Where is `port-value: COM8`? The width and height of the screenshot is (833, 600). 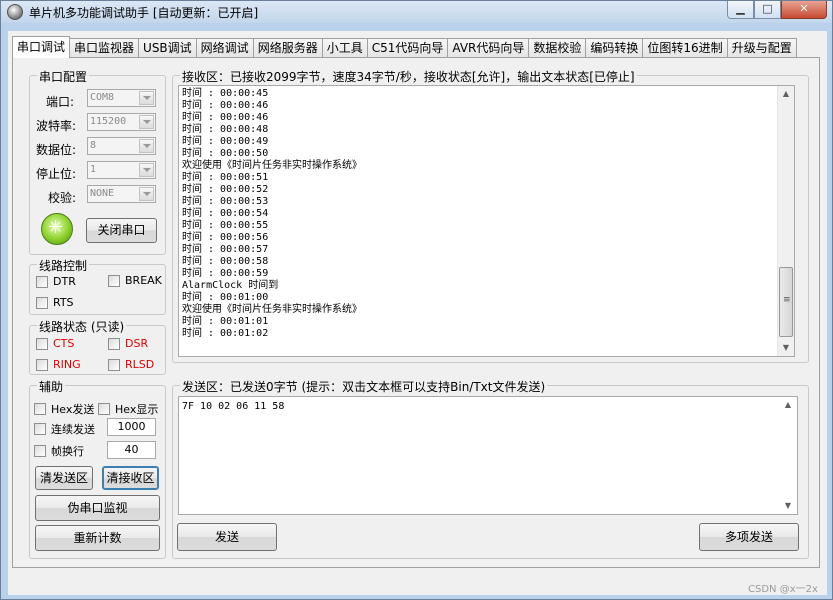 port-value: COM8 is located at coordinates (102, 97).